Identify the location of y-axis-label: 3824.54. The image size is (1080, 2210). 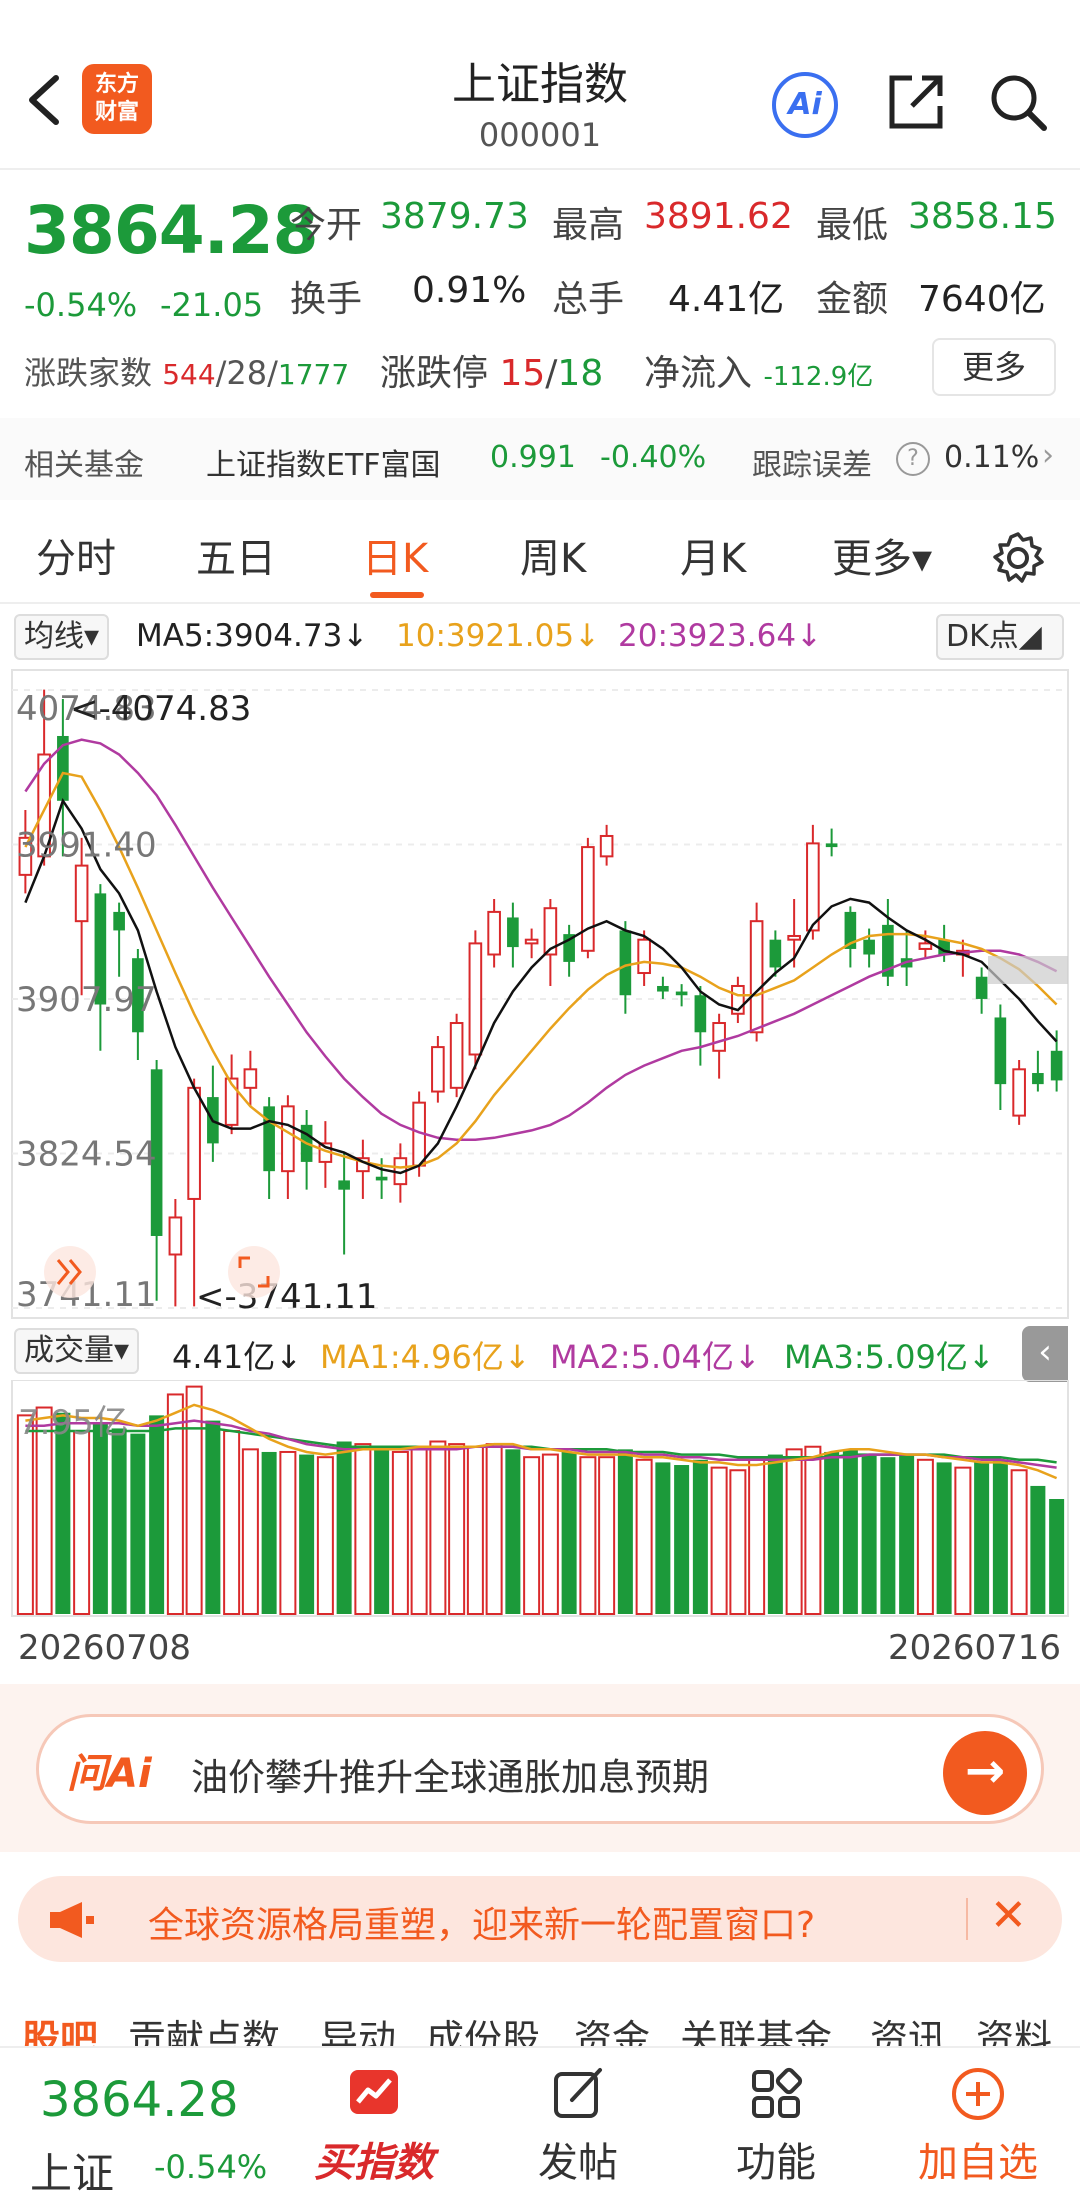
(86, 1155).